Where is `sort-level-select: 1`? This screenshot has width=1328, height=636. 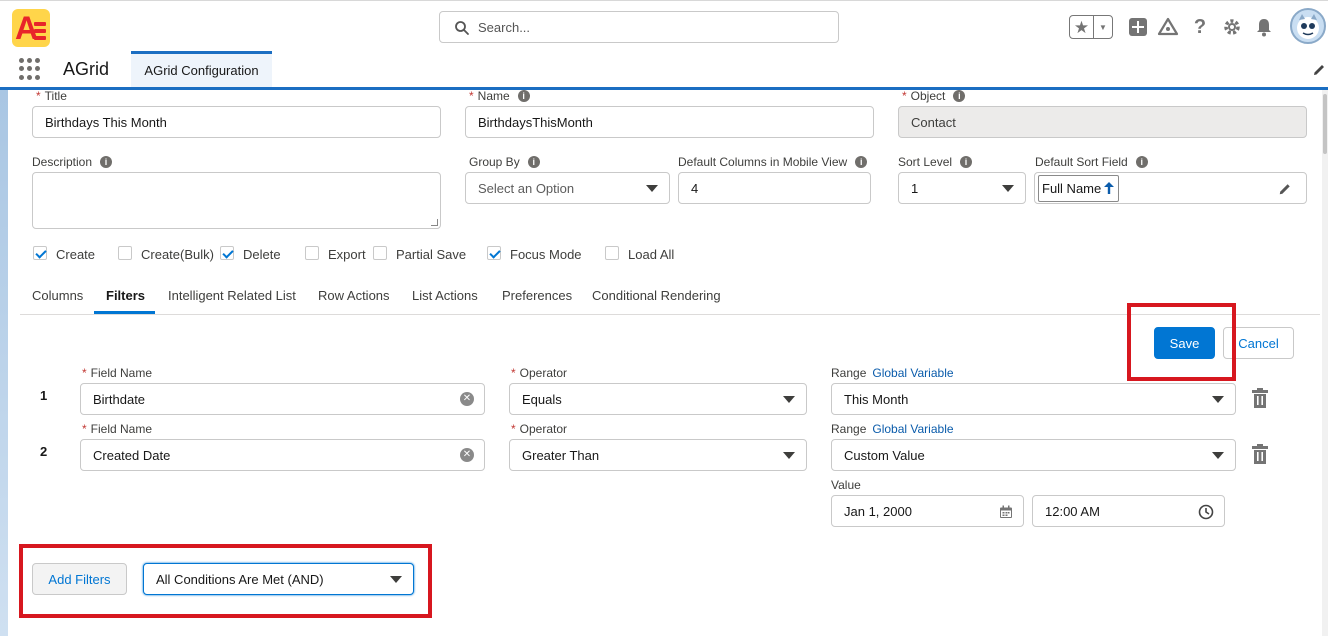 sort-level-select: 1 is located at coordinates (962, 188).